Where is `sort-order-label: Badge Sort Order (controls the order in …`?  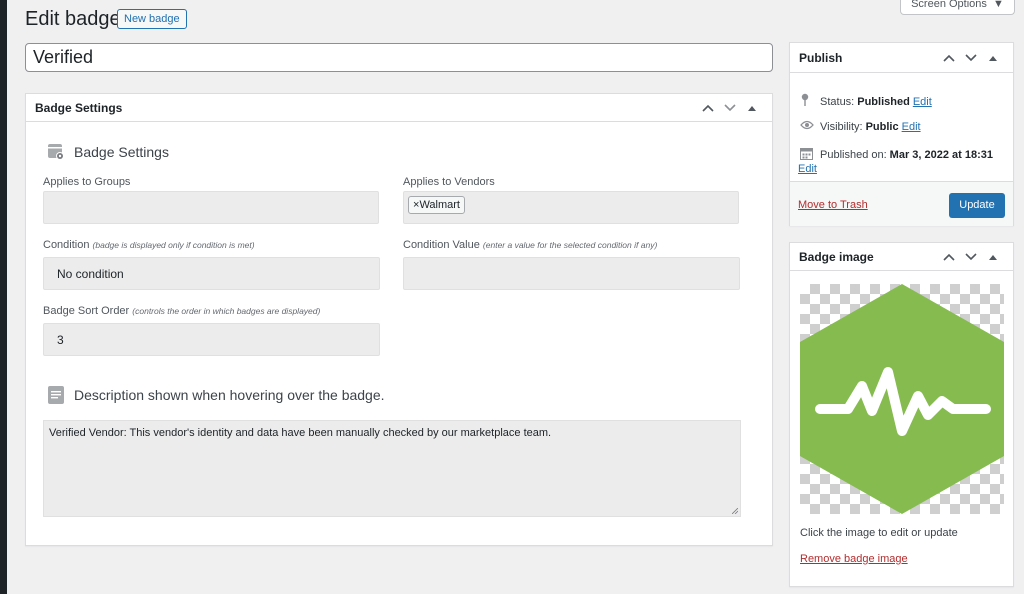 sort-order-label: Badge Sort Order (controls the order in … is located at coordinates (181, 311).